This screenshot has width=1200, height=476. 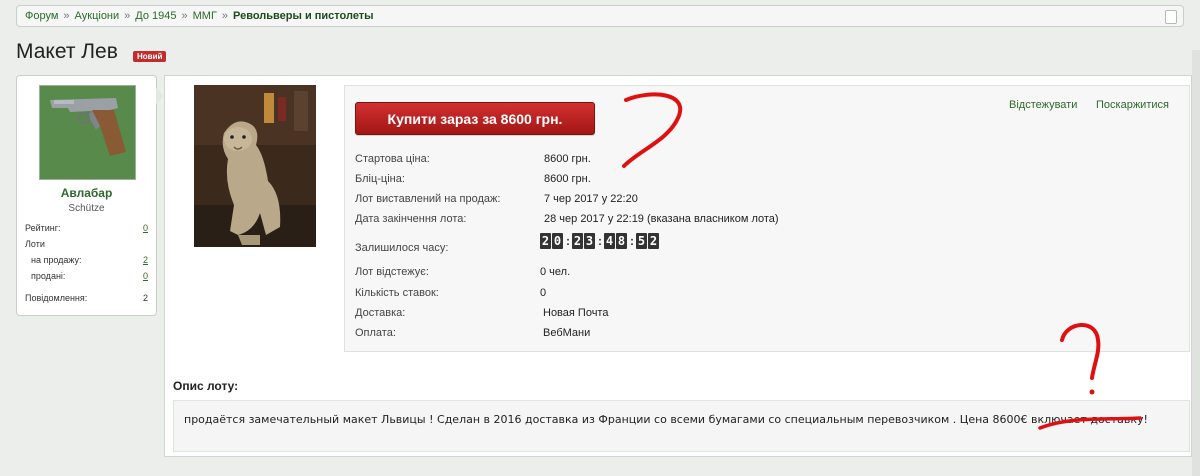 What do you see at coordinates (428, 199) in the screenshot?
I see `listed-date-label: Лот виставлений на продаж:` at bounding box center [428, 199].